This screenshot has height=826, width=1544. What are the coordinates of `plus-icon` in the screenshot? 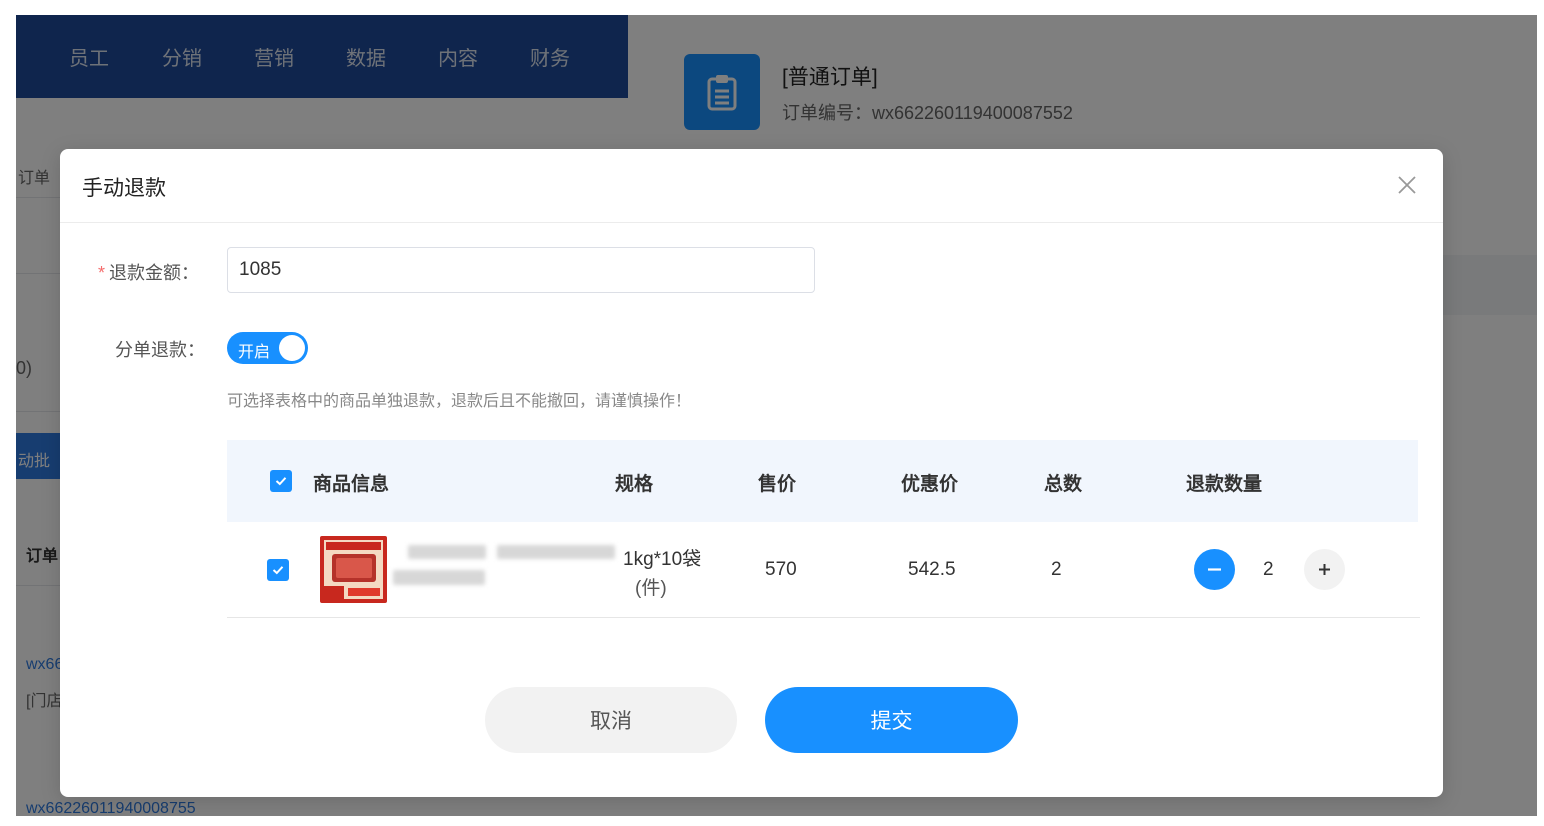 It's located at (1324, 569).